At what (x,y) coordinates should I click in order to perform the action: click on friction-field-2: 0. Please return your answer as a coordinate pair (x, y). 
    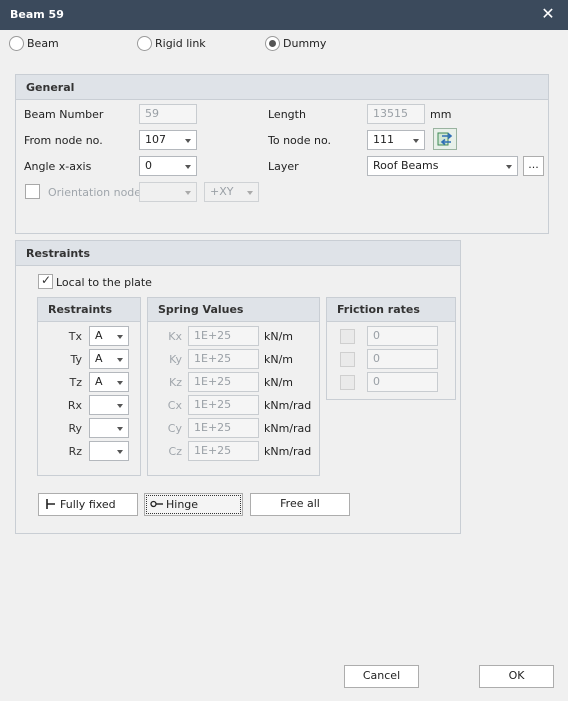
    Looking at the image, I should click on (402, 359).